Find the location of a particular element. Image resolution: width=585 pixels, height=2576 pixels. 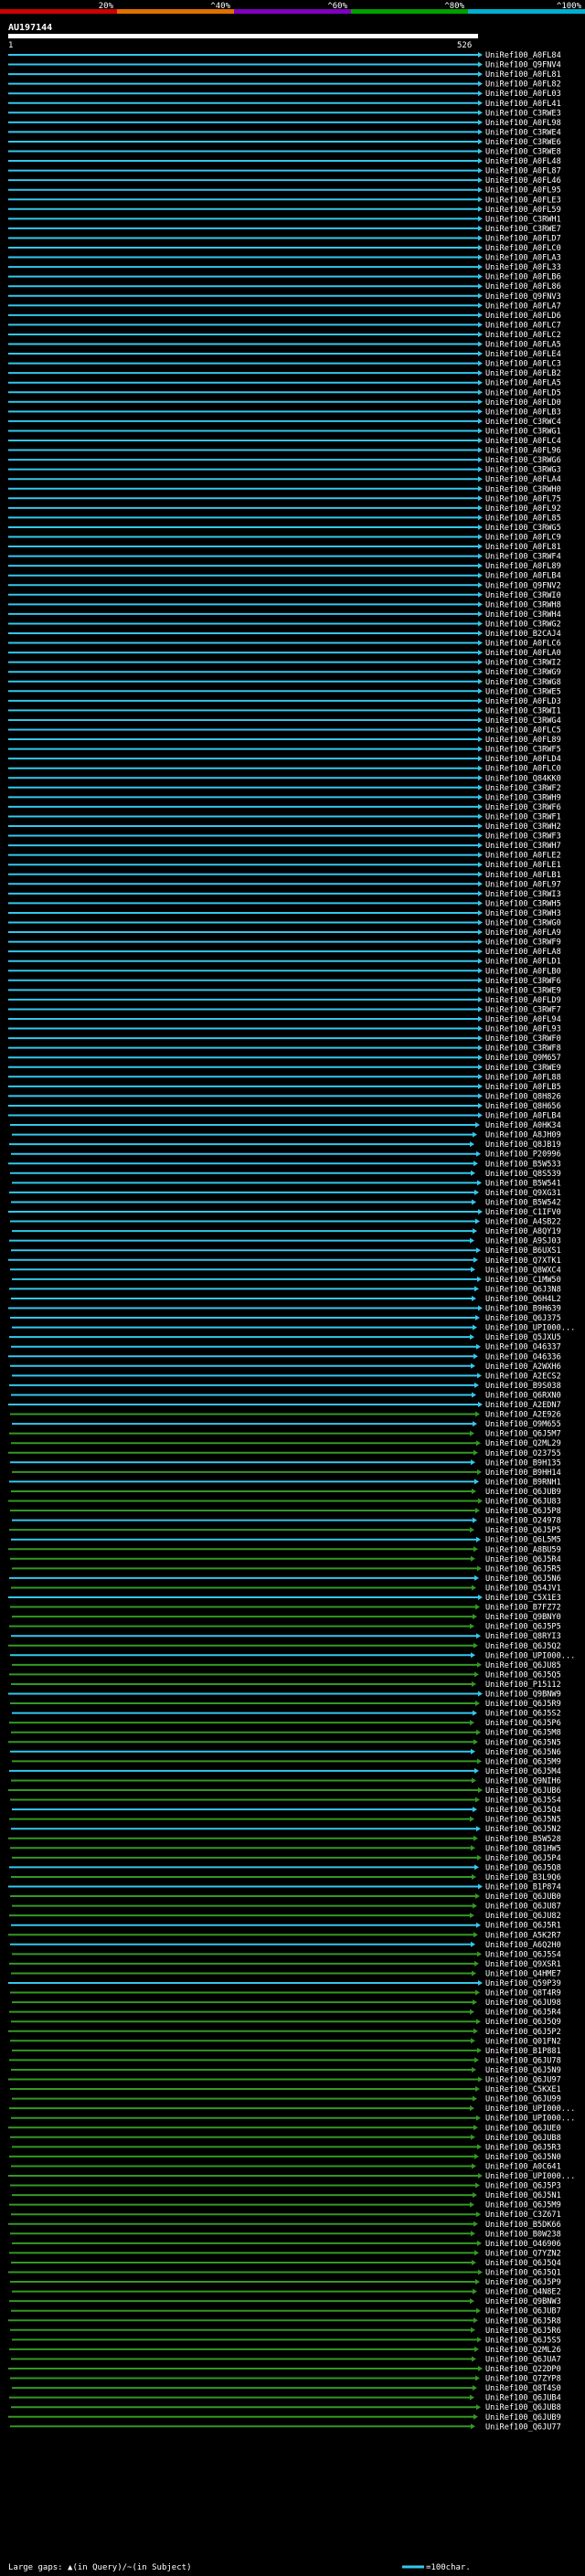

hit-row: UniRef100_B2CAJ4 is located at coordinates (284, 634).